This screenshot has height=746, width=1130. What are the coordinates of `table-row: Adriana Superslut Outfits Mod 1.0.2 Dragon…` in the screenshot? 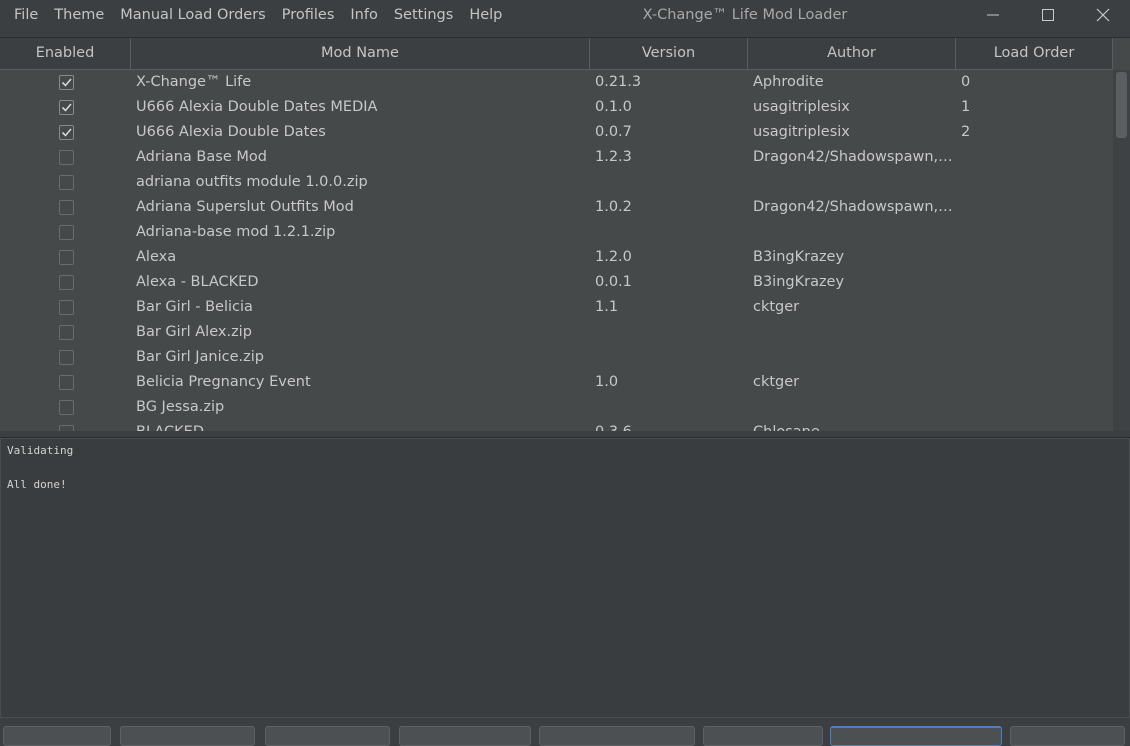 It's located at (556, 207).